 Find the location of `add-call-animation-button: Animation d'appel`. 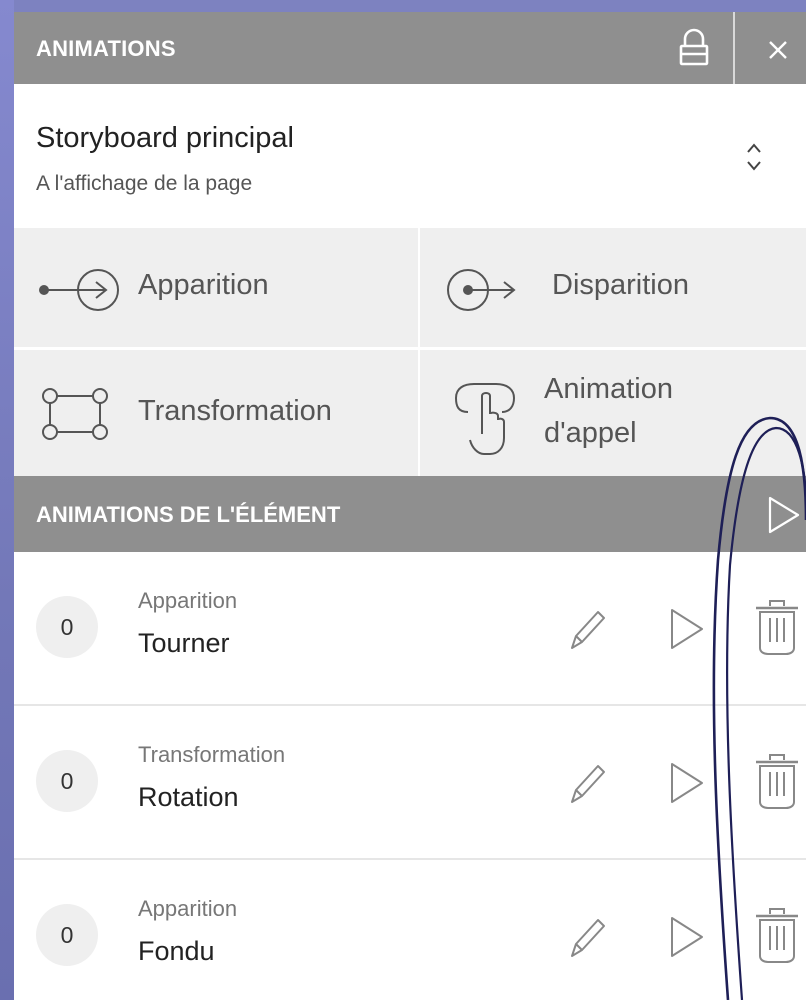

add-call-animation-button: Animation d'appel is located at coordinates (613, 413).